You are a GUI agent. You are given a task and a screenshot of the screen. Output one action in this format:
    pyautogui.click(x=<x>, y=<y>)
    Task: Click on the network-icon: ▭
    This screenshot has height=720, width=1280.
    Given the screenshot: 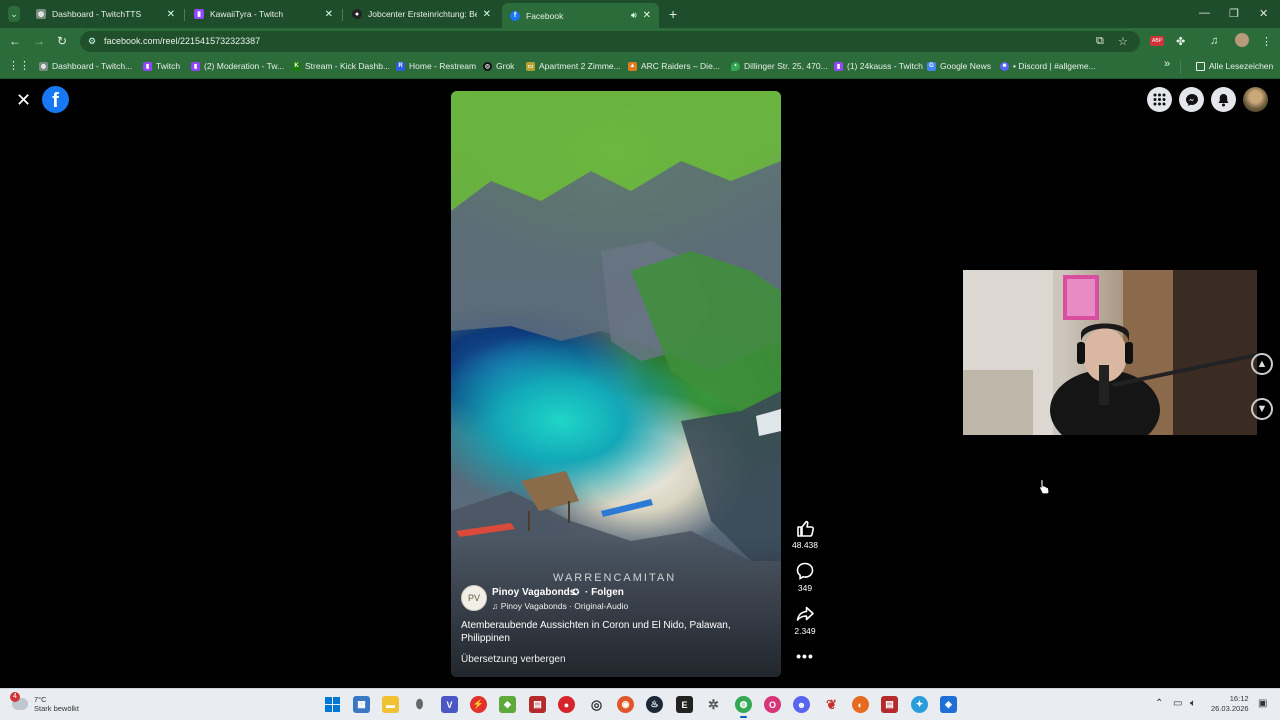 What is the action you would take?
    pyautogui.click(x=1177, y=703)
    